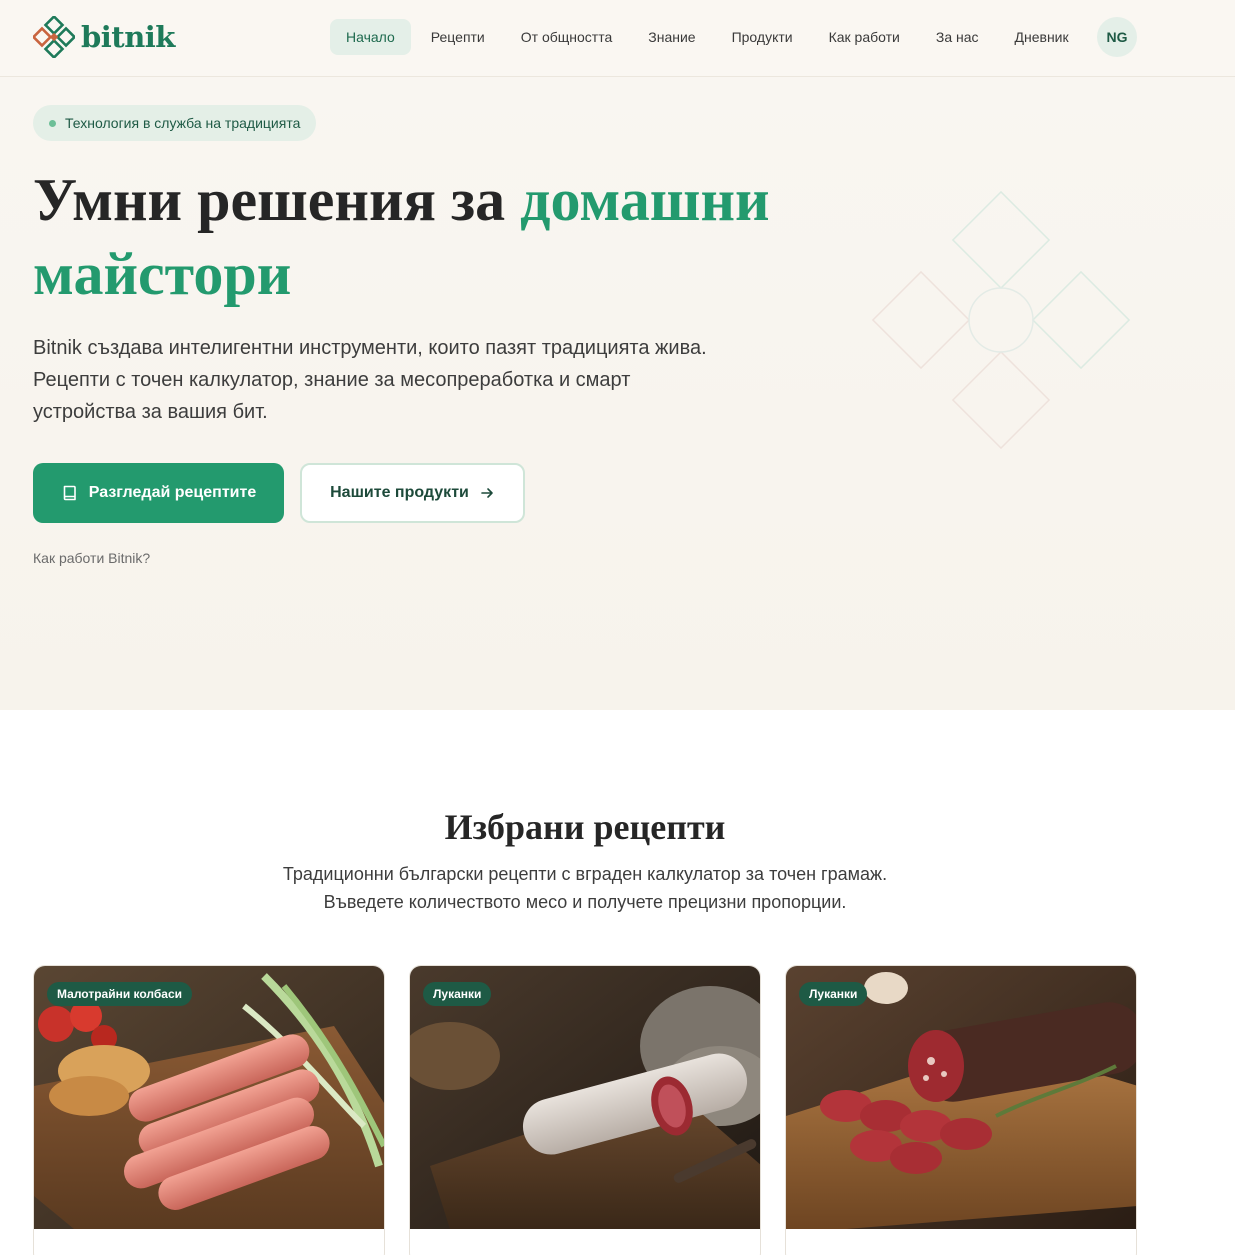 The width and height of the screenshot is (1235, 1255). I want to click on logo-diamond-icon, so click(54, 37).